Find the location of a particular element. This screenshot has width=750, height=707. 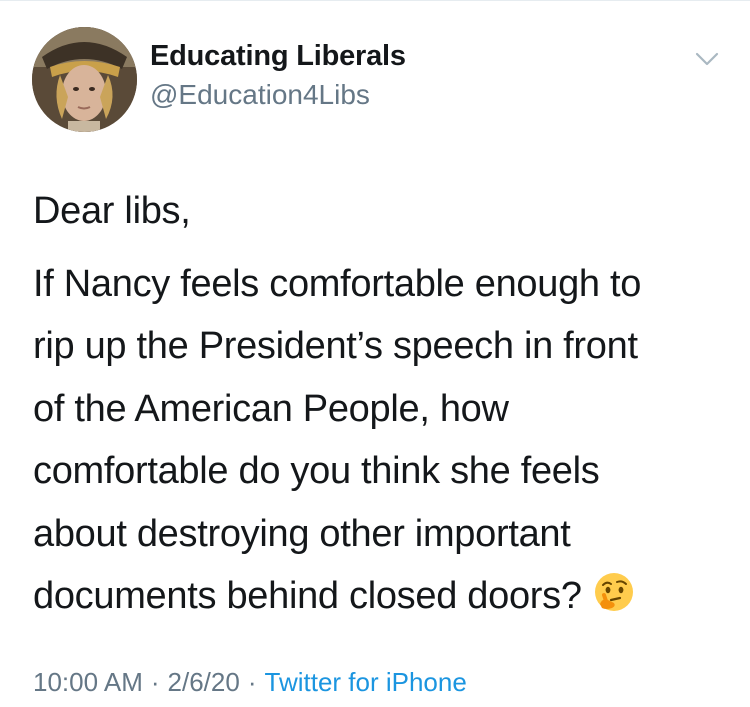

avatar is located at coordinates (84, 79).